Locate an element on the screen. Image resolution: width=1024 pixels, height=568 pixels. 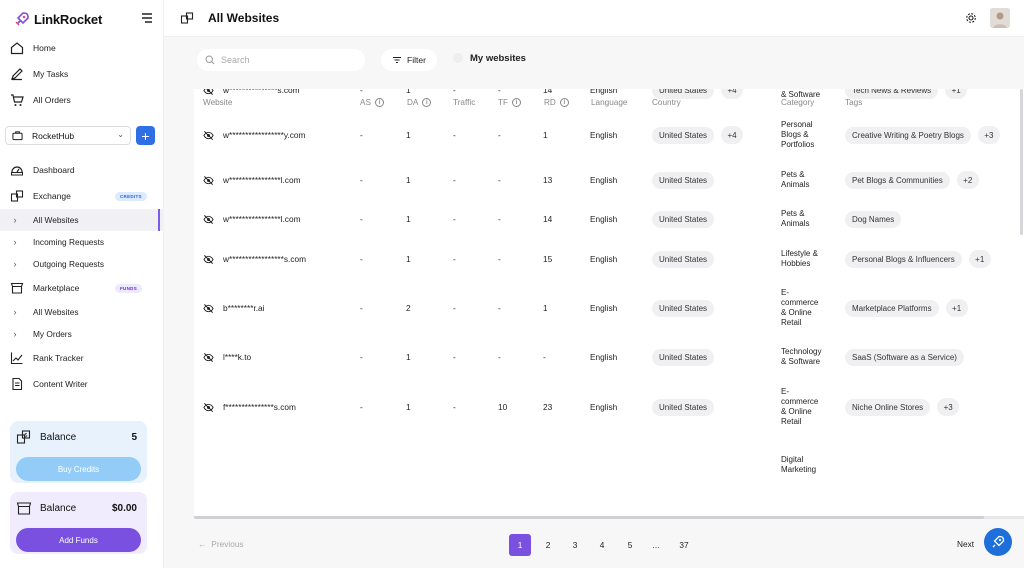
filter-button: Filter is located at coordinates (409, 60).